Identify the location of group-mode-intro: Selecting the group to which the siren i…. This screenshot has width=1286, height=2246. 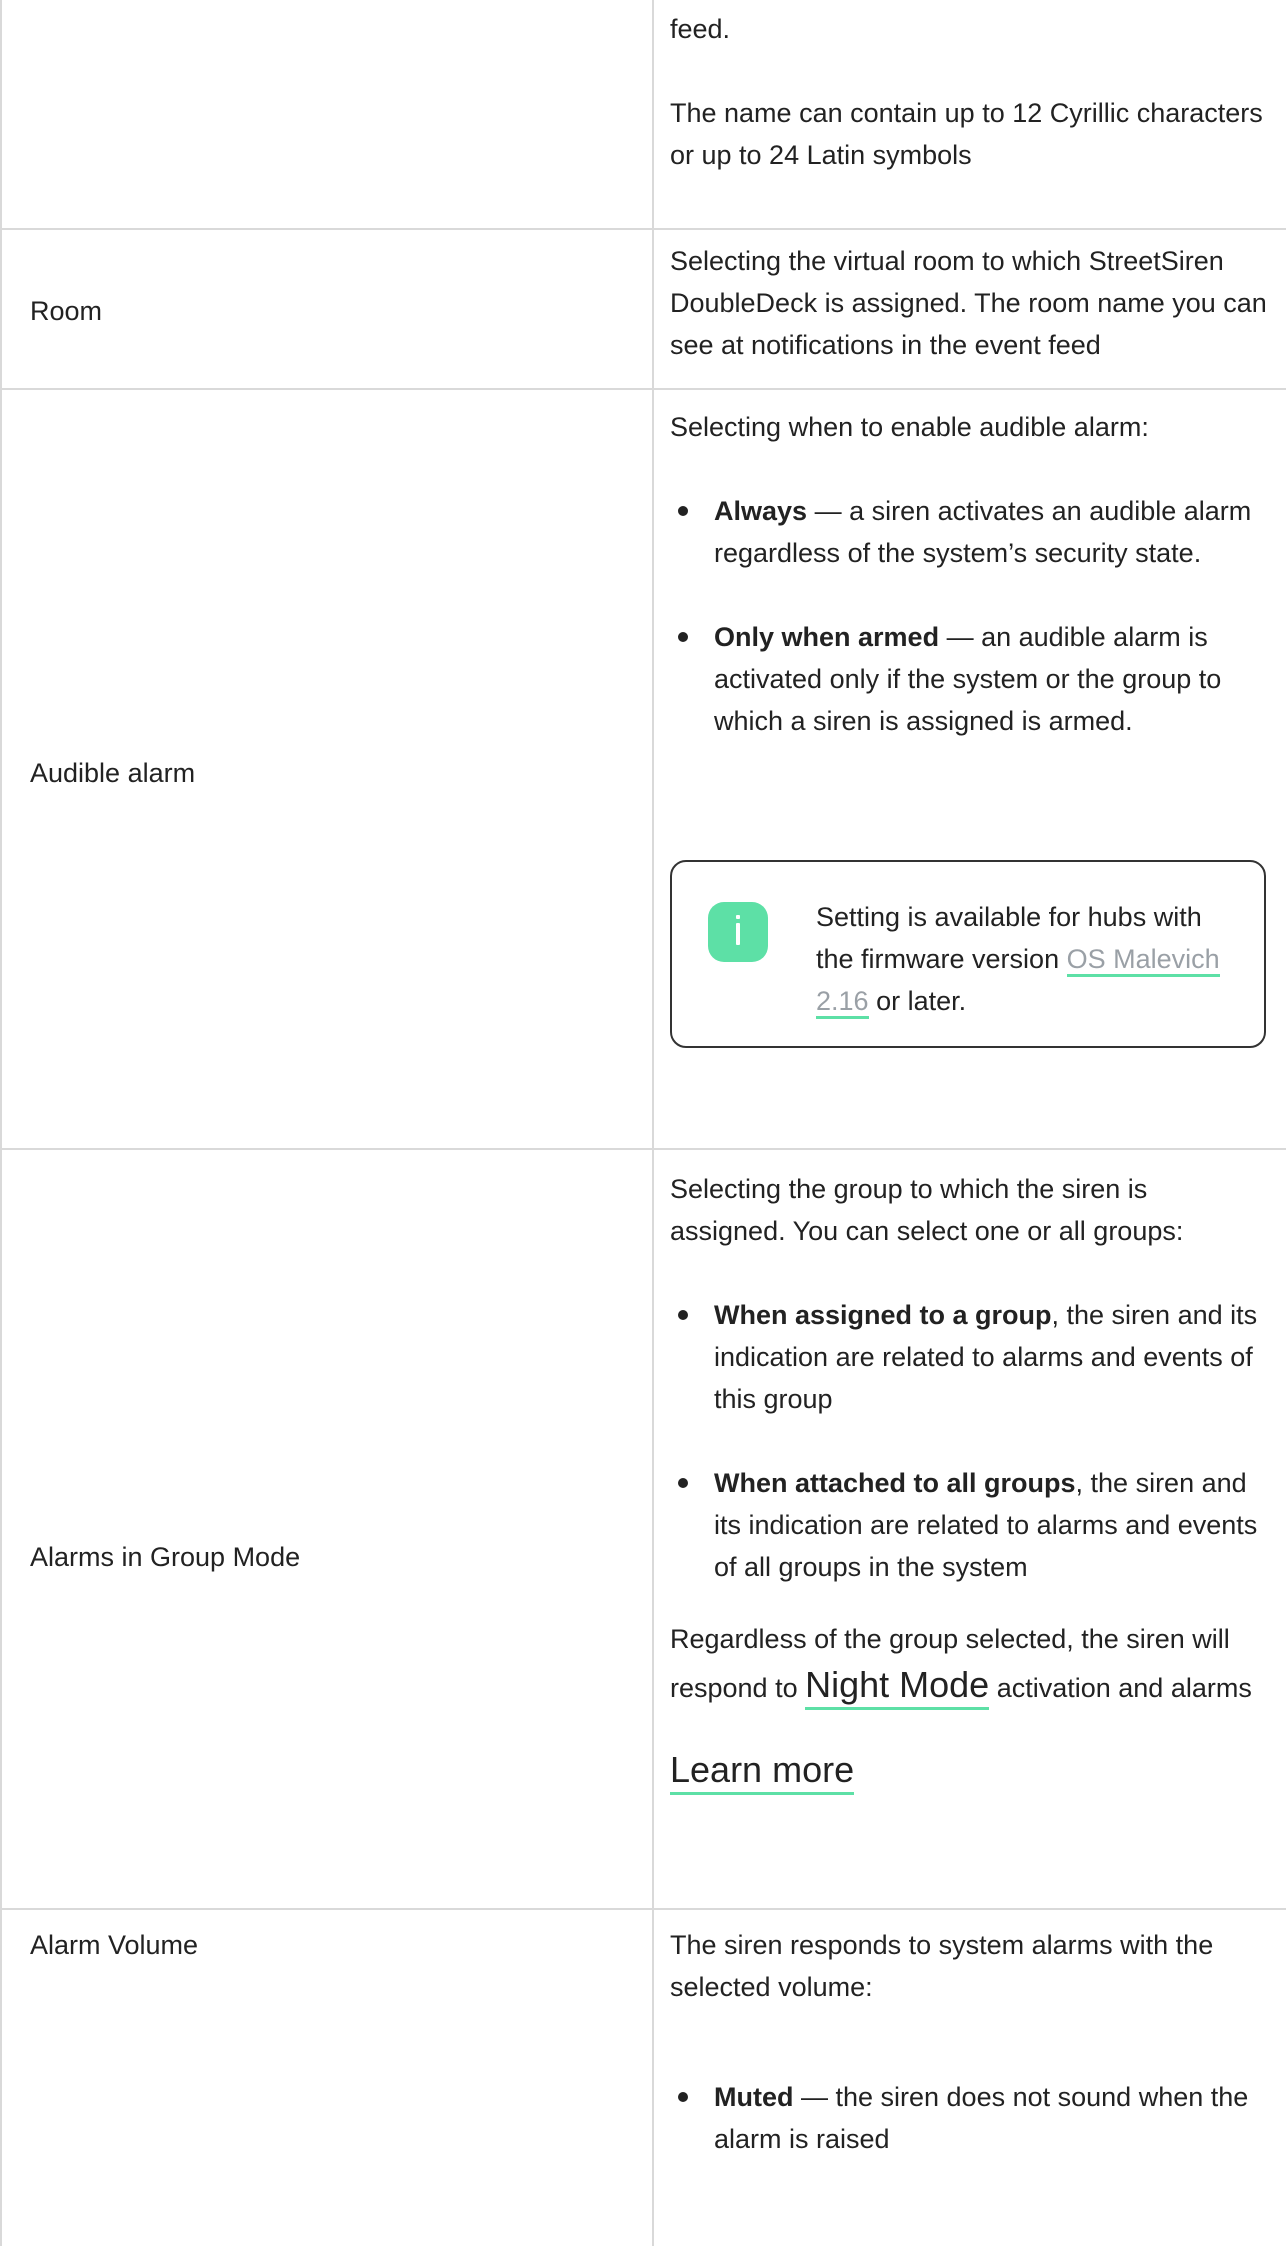
(927, 1210).